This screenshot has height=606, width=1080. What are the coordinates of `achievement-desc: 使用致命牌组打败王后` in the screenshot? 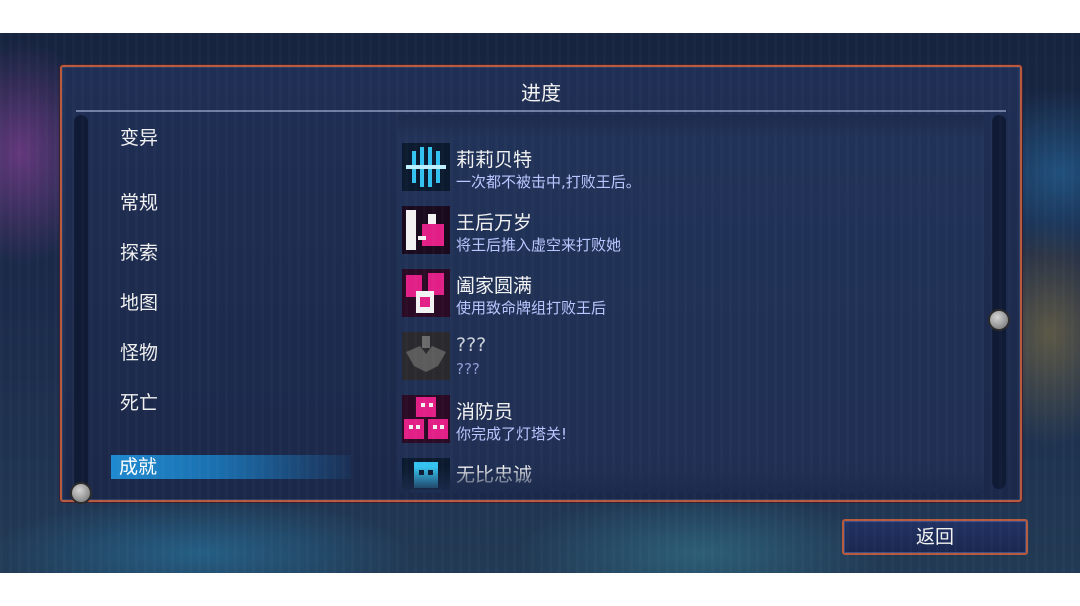 It's located at (531, 308).